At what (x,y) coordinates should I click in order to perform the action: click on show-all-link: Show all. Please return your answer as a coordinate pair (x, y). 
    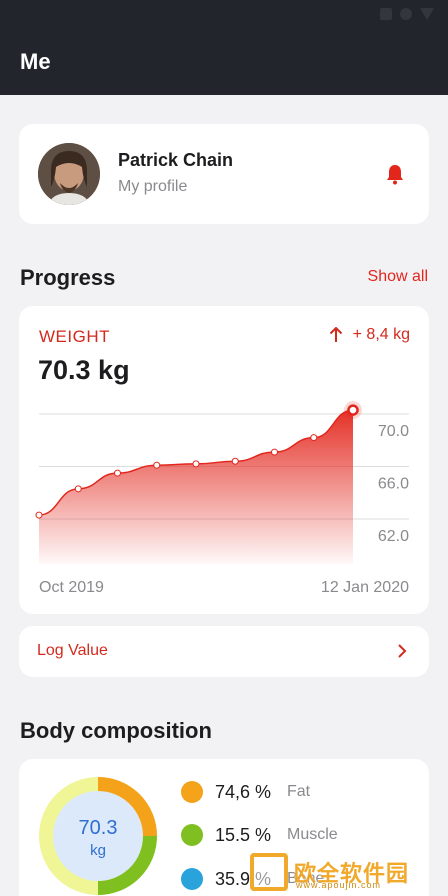
    Looking at the image, I should click on (398, 277).